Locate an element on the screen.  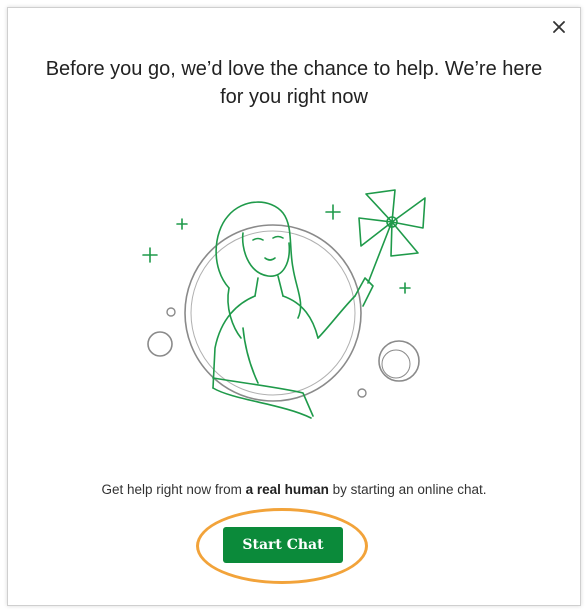
small-ring-right is located at coordinates (399, 361).